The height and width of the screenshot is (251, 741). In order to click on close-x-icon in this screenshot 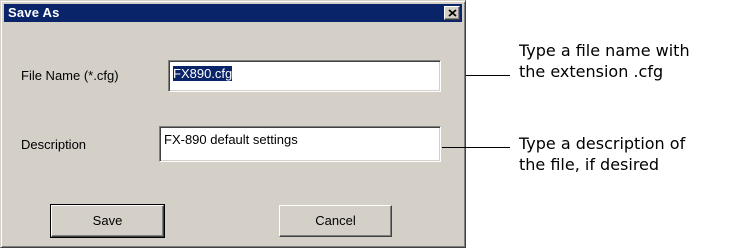, I will do `click(452, 13)`.